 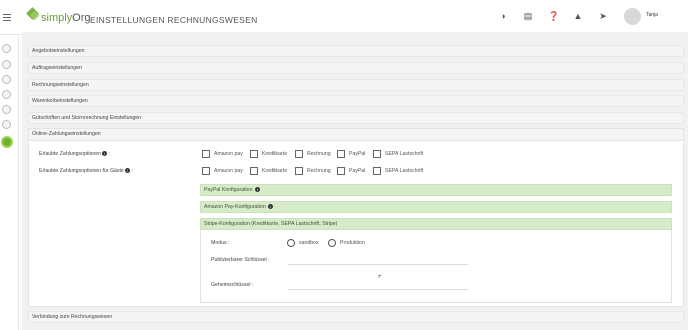 I want to click on section-rechnung: Rechnungseinstellungen, so click(x=356, y=85).